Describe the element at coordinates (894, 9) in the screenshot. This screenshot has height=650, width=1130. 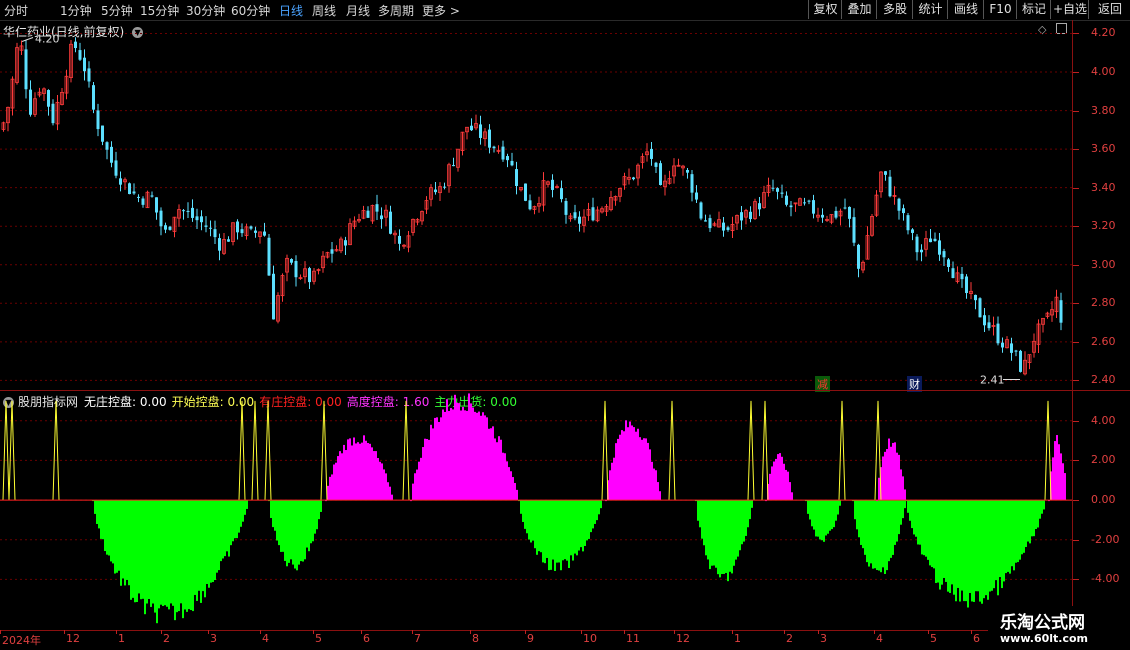
I see `toolbar-button-2: 多股` at that location.